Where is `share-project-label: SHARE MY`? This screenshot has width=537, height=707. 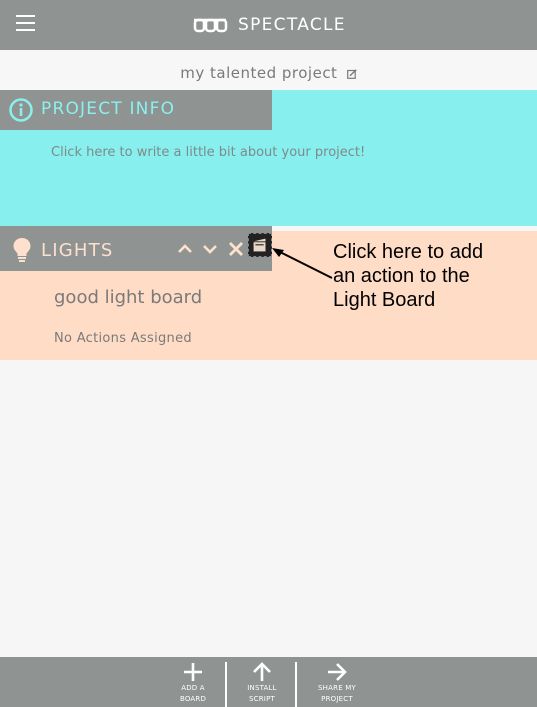
share-project-label: SHARE MY is located at coordinates (337, 688).